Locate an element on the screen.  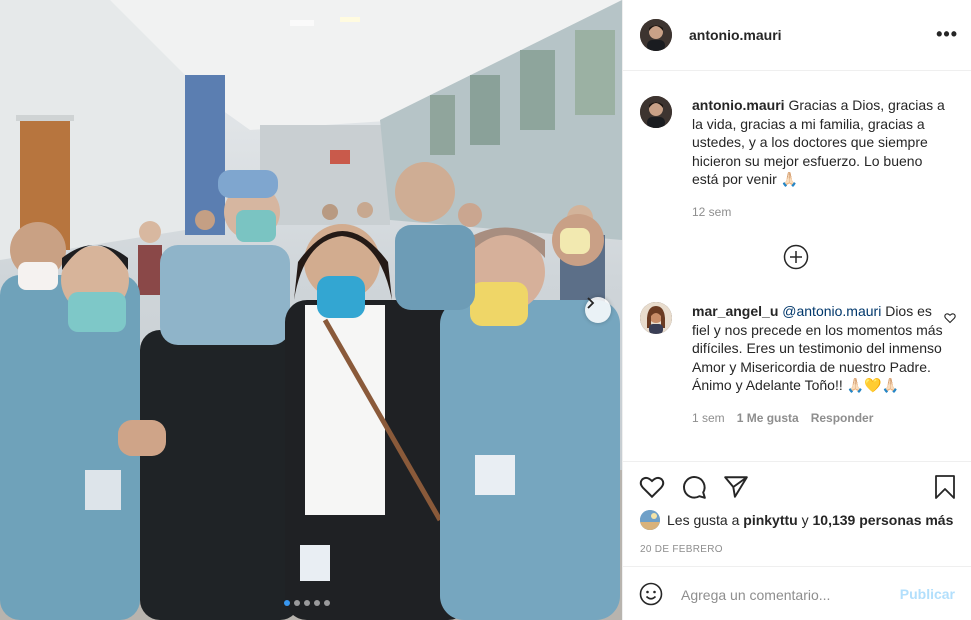
author-username: antonio.mauri is located at coordinates (735, 35).